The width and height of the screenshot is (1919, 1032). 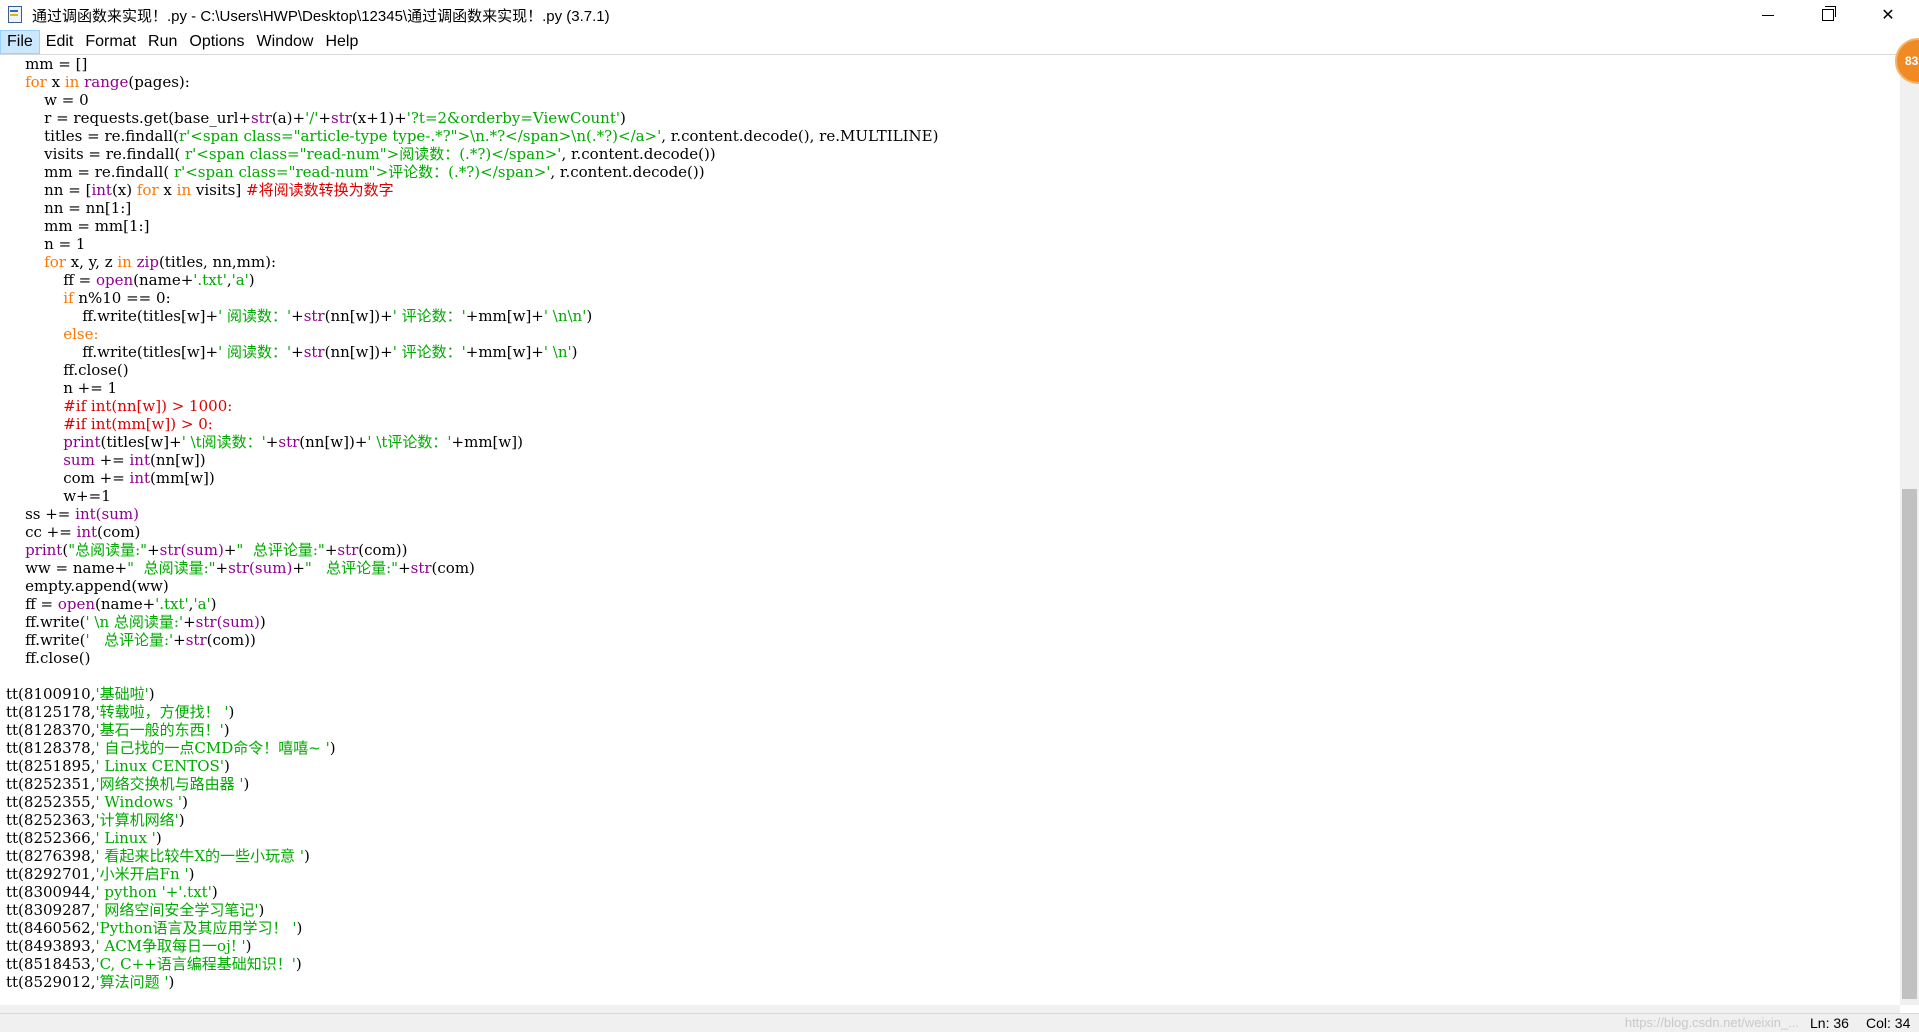 I want to click on call-line: tt(8128370,'基石一般的东西！'), so click(x=118, y=730).